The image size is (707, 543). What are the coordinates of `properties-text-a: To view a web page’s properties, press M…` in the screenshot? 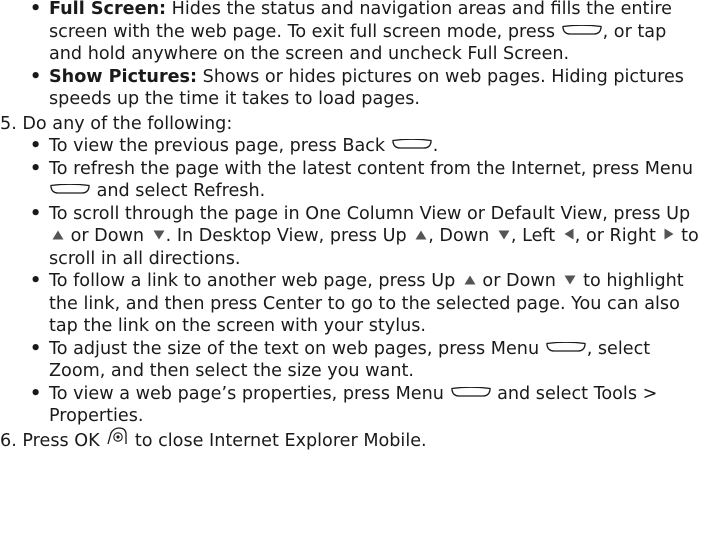 It's located at (249, 393).